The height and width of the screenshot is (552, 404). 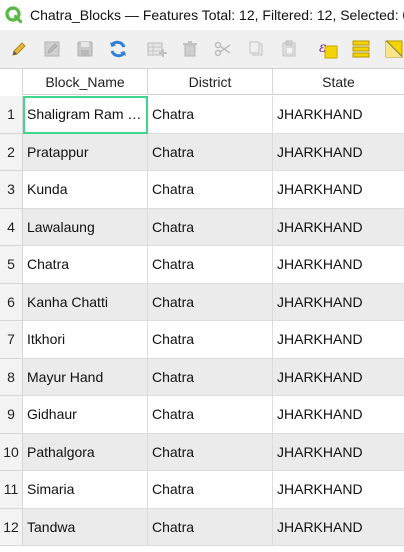 I want to click on row-number: 6, so click(x=11, y=302).